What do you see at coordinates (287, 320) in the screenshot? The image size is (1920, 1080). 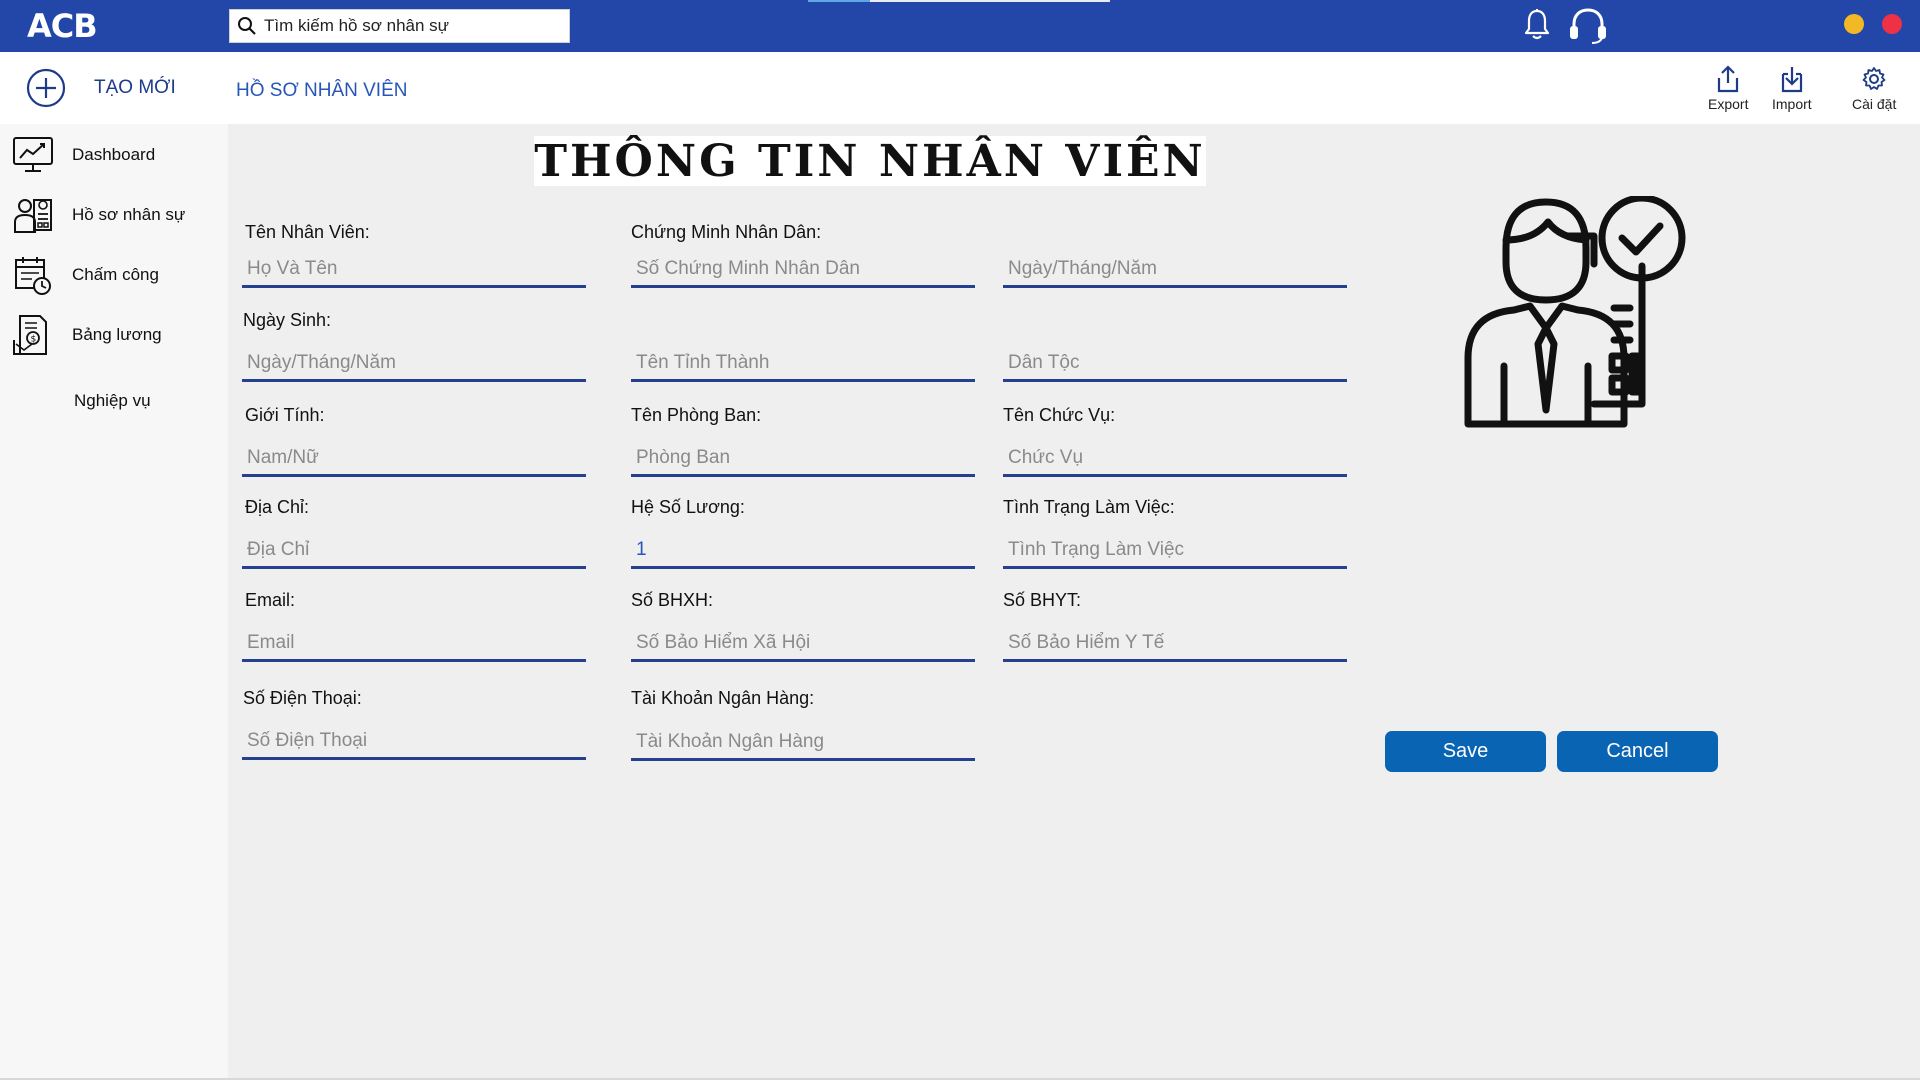 I see `label-dob: Ngày Sinh:` at bounding box center [287, 320].